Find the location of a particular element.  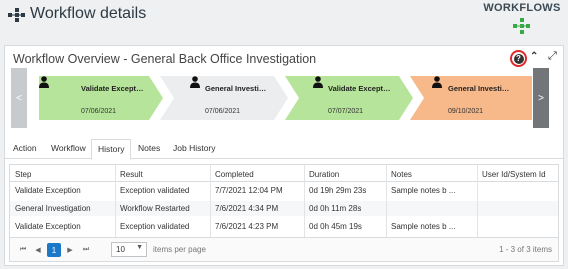

stepper-next-button: > is located at coordinates (541, 98).